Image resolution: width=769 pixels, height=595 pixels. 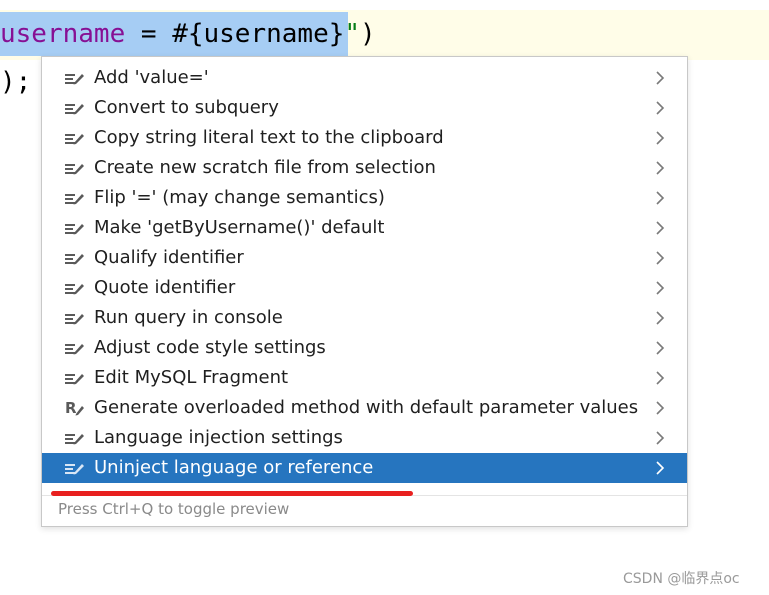 I want to click on menu-item-label: Flip '=' (may change semantics), so click(x=239, y=197).